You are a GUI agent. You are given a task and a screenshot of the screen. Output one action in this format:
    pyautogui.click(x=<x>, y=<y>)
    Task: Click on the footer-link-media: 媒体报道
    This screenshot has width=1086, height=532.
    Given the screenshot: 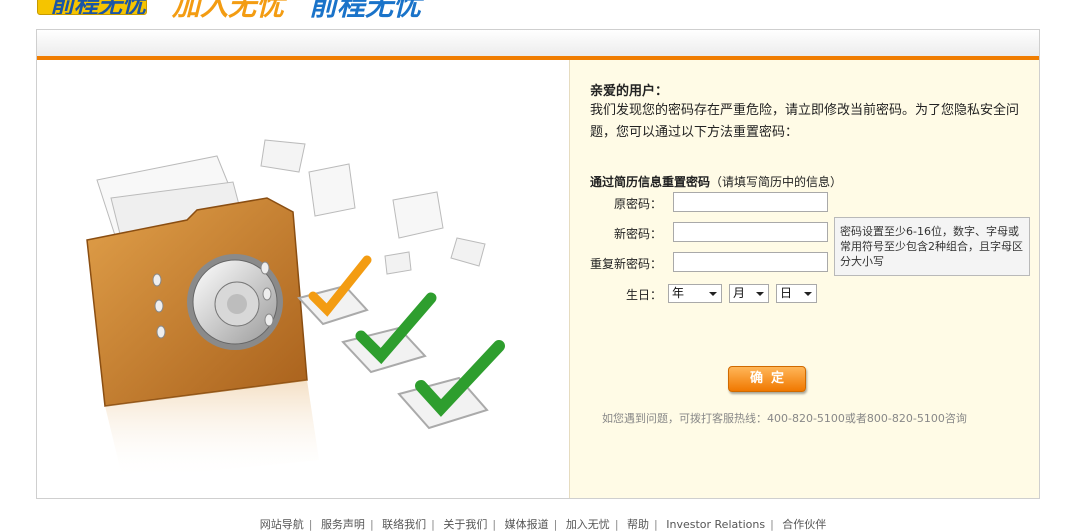 What is the action you would take?
    pyautogui.click(x=527, y=524)
    